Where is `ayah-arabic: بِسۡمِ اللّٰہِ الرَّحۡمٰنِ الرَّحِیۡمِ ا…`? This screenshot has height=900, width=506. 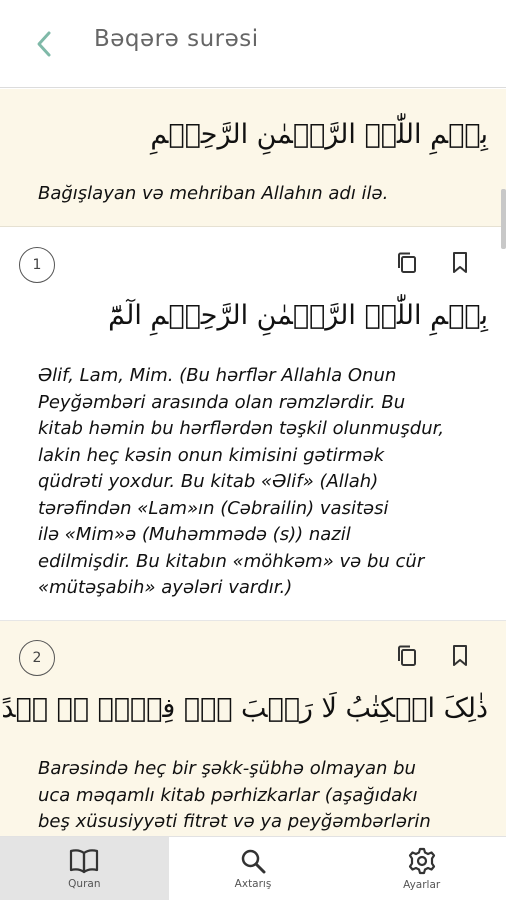 ayah-arabic: بِسۡمِ اللّٰہِ الرَّحۡمٰنِ الرَّحِیۡمِ ا… is located at coordinates (298, 315).